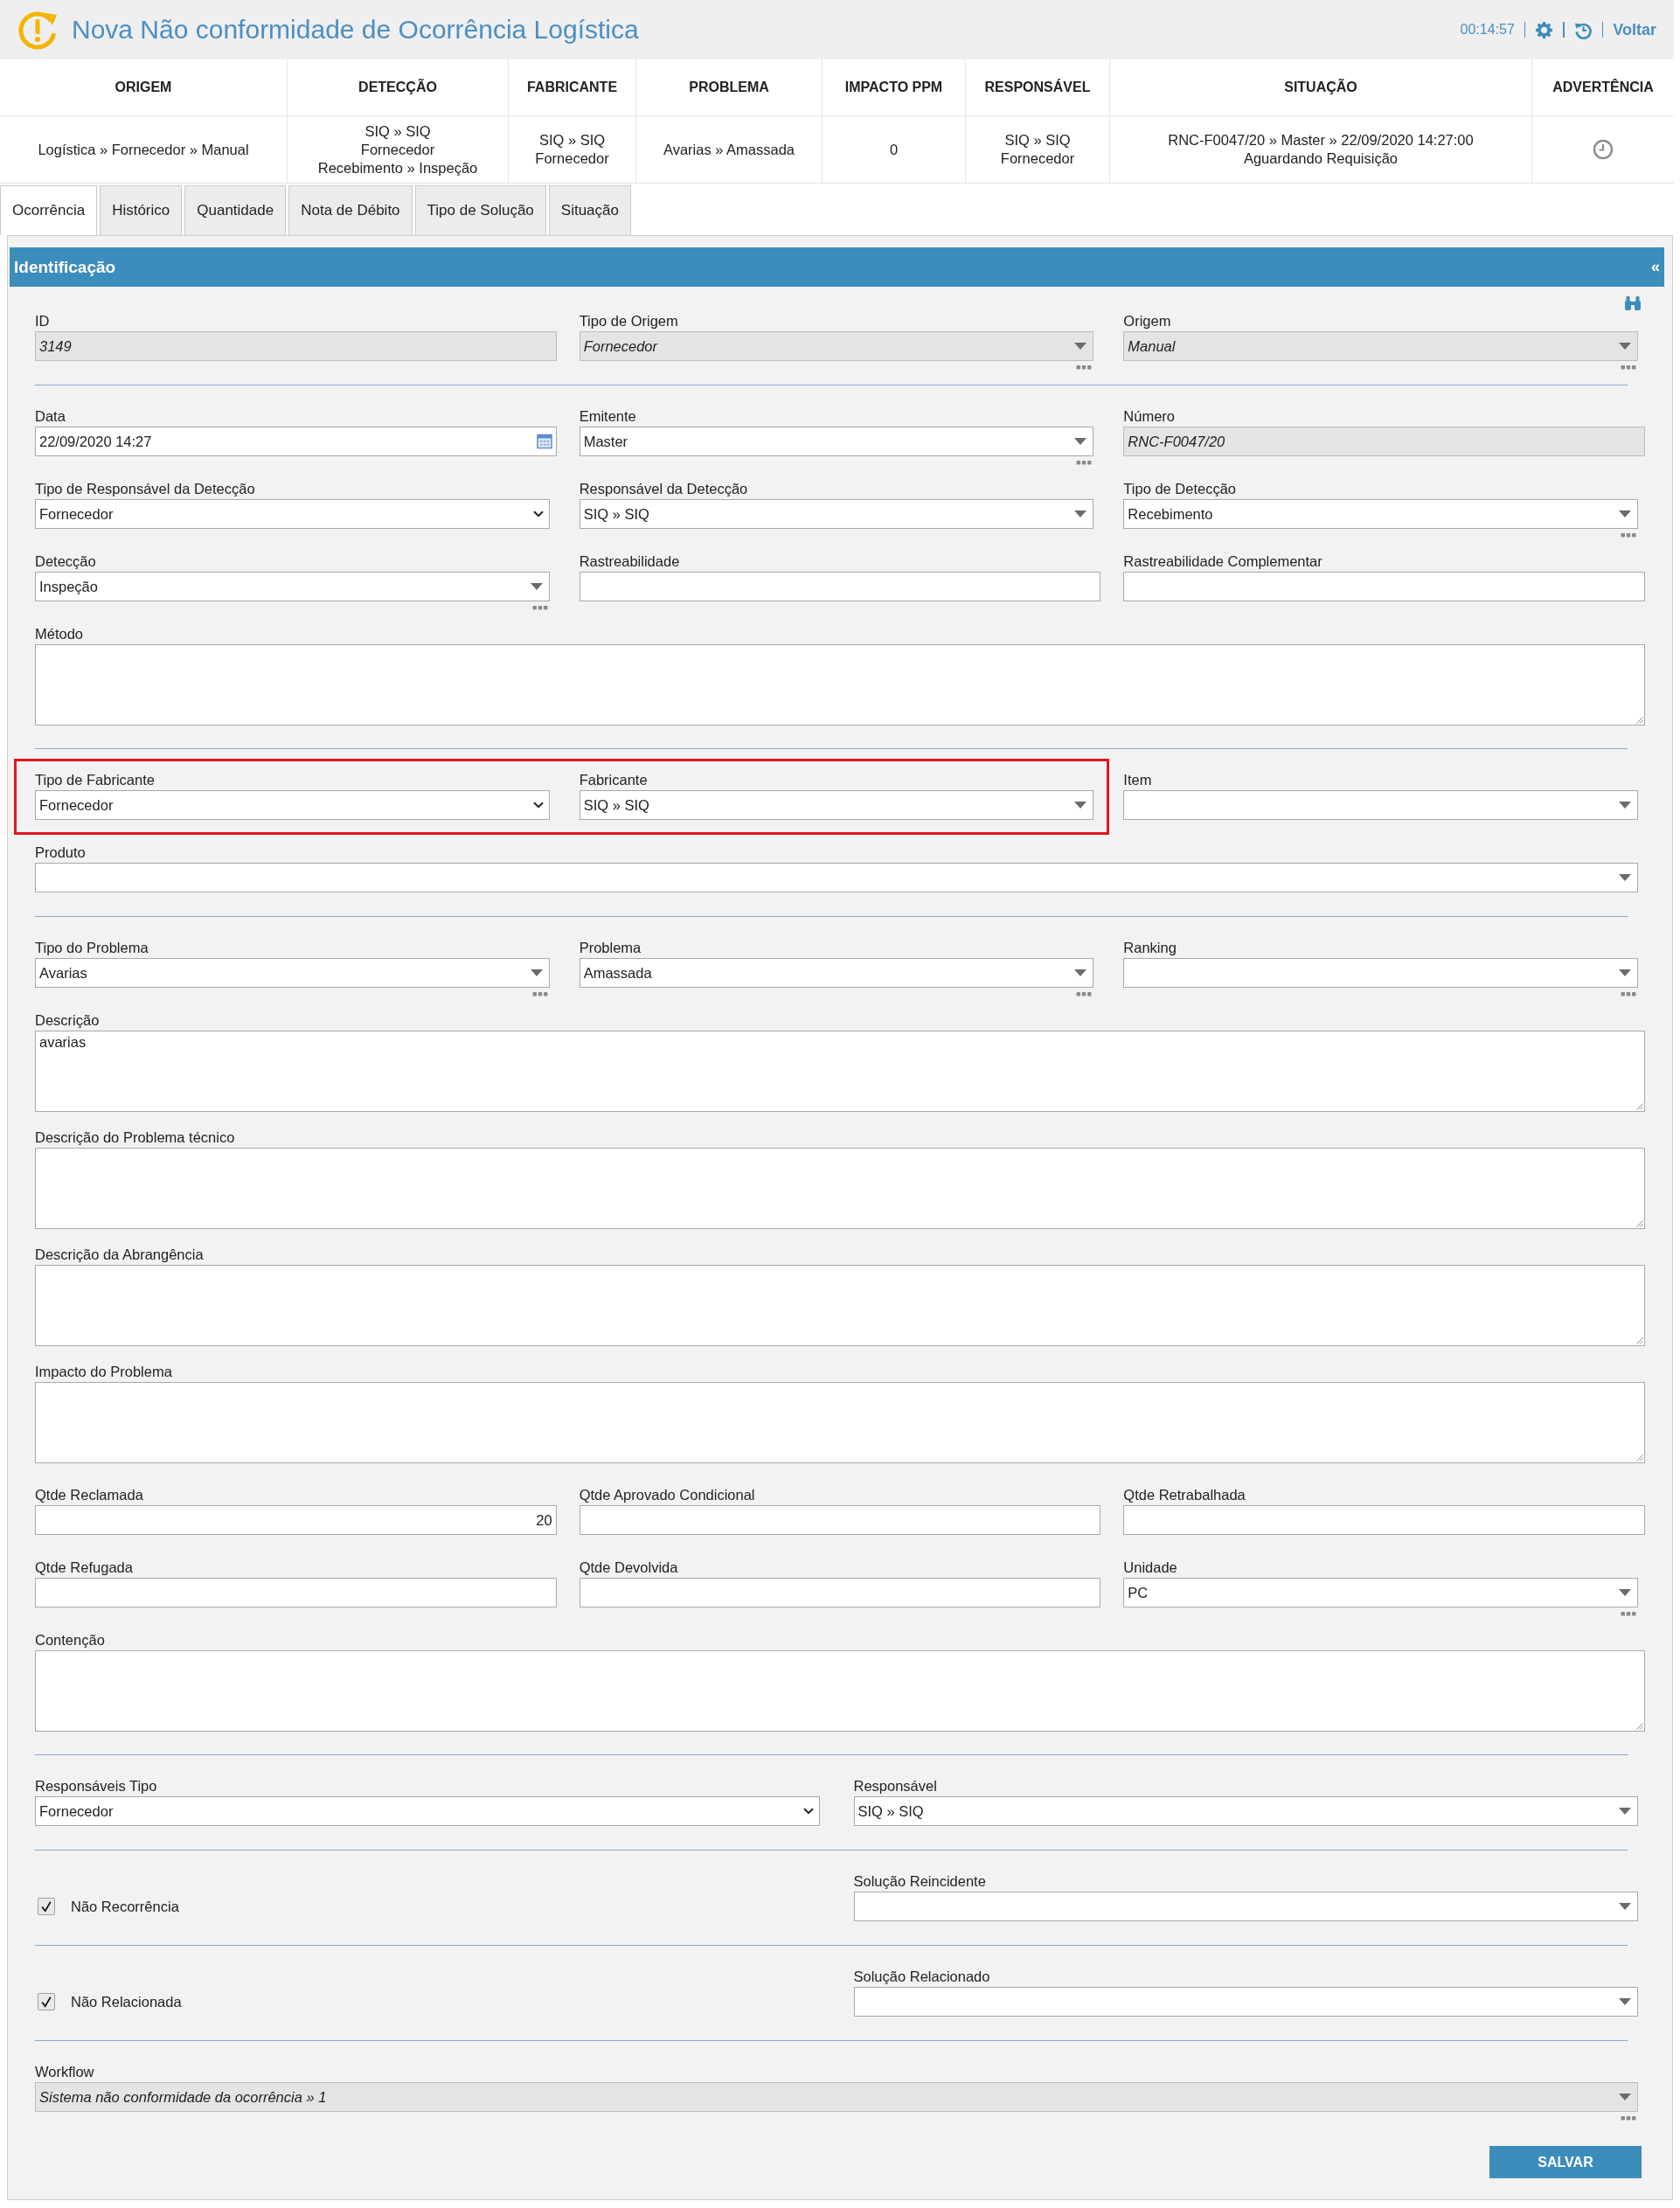 The height and width of the screenshot is (2208, 1680). Describe the element at coordinates (1380, 514) in the screenshot. I see `dropdown-field: Recebimento` at that location.